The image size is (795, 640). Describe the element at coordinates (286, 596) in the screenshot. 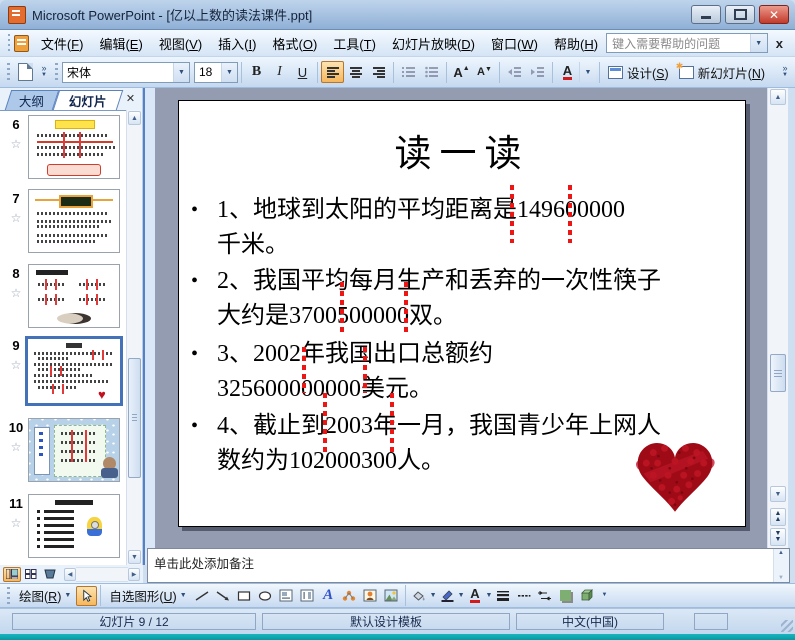

I see `text-box-button` at that location.